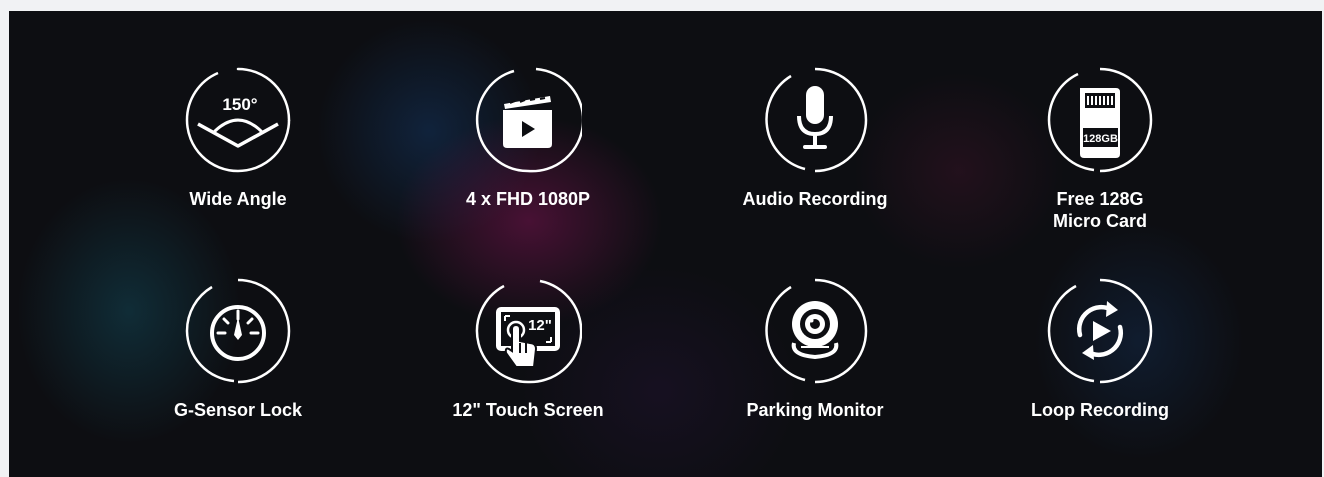  I want to click on feature-label: Wide Angle, so click(238, 199).